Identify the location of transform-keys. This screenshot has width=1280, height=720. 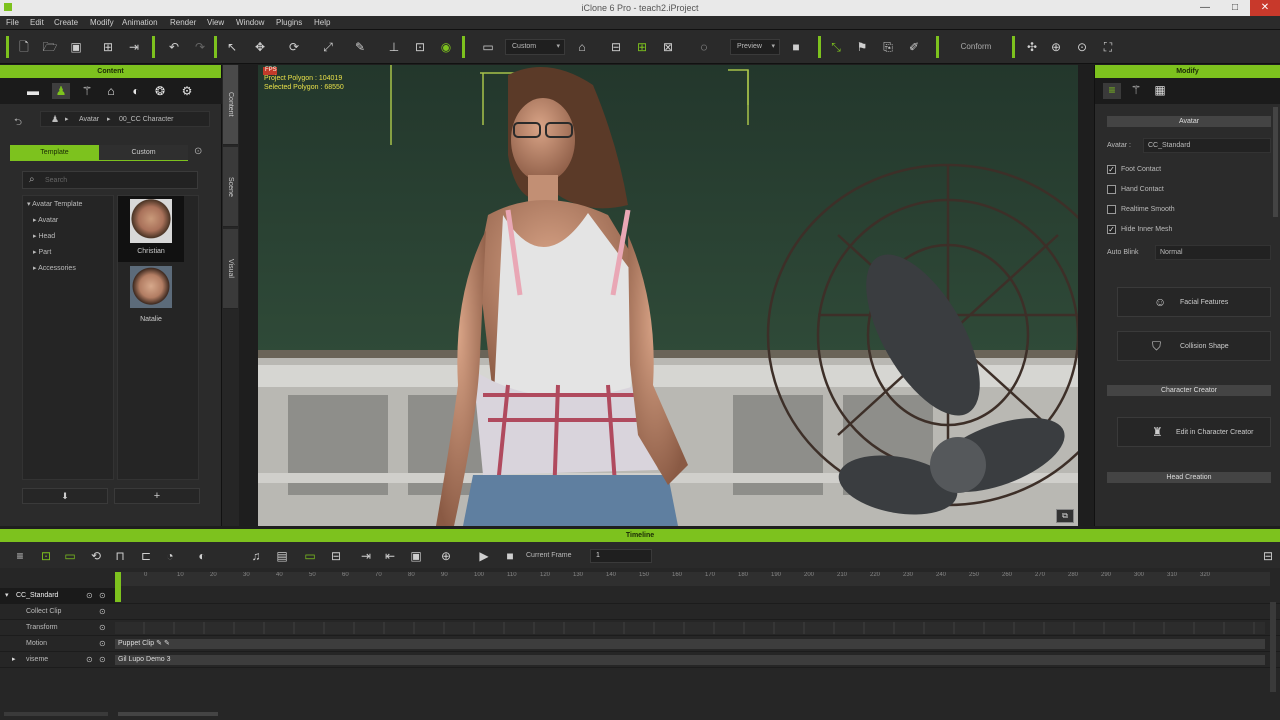
(690, 628).